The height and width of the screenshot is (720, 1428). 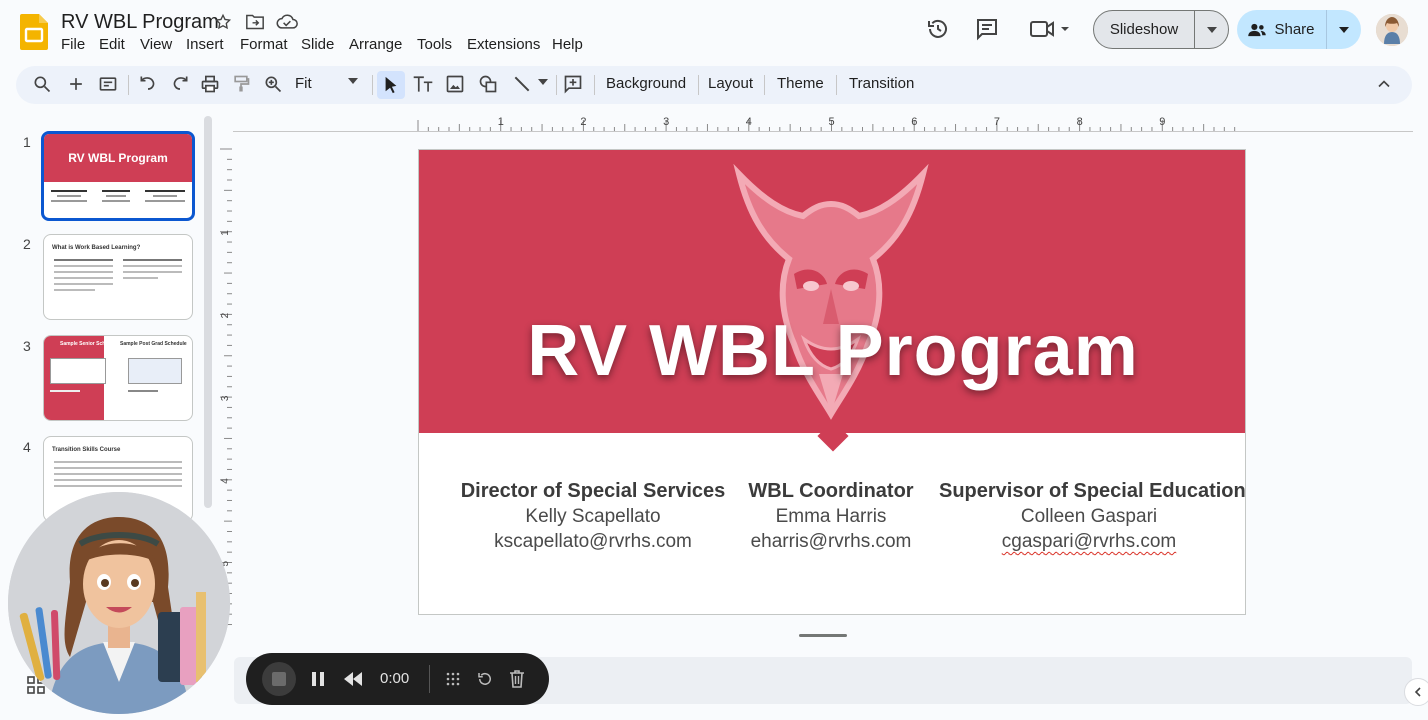 I want to click on contact-role: Supervisor of Special Education, so click(x=1092, y=491).